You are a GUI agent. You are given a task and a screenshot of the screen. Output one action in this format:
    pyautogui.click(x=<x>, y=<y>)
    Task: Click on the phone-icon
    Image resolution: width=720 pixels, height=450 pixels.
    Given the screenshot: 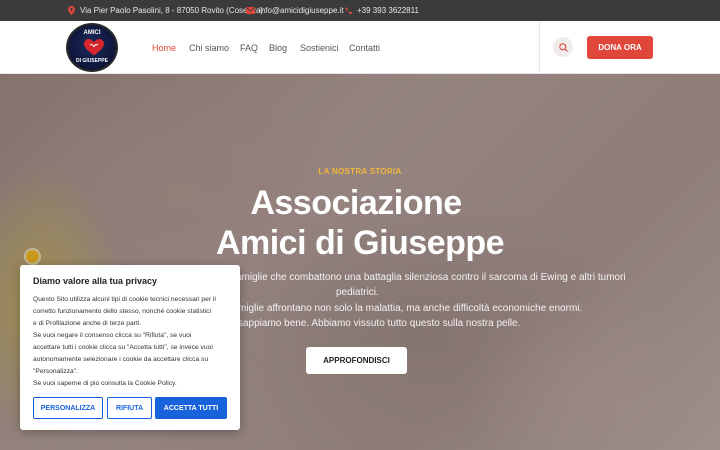 What is the action you would take?
    pyautogui.click(x=348, y=10)
    